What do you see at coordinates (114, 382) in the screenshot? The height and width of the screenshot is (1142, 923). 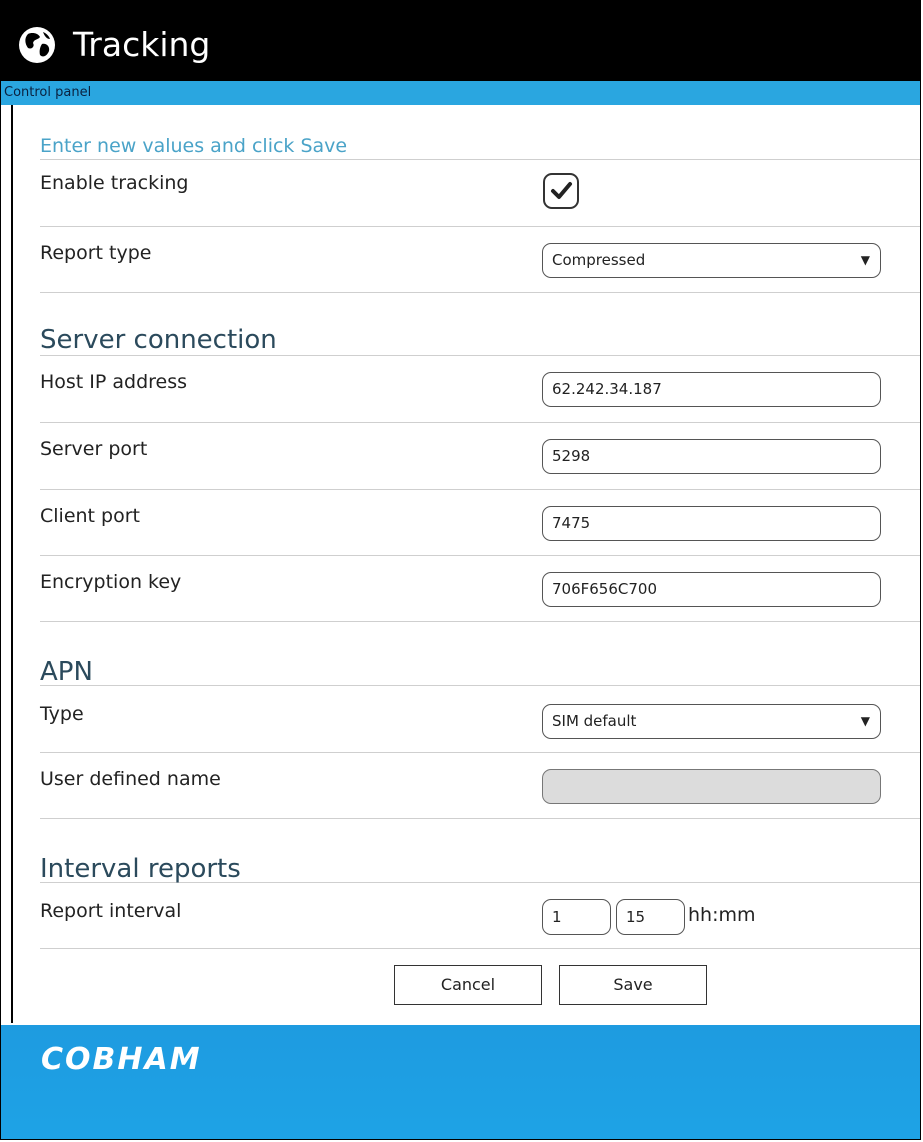 I see `host-ip-label: Host IP address` at bounding box center [114, 382].